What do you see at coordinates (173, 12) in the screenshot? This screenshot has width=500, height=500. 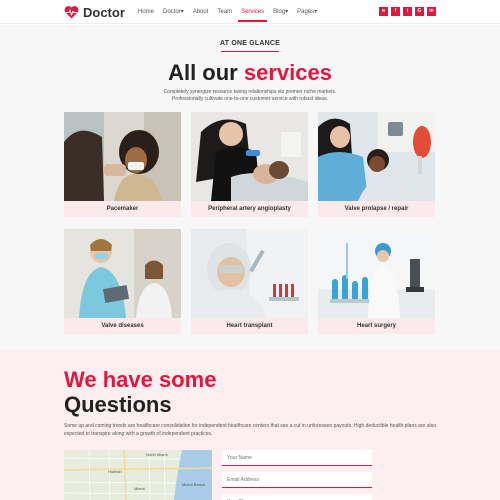 I see `nav-doctor: Doctor▾` at bounding box center [173, 12].